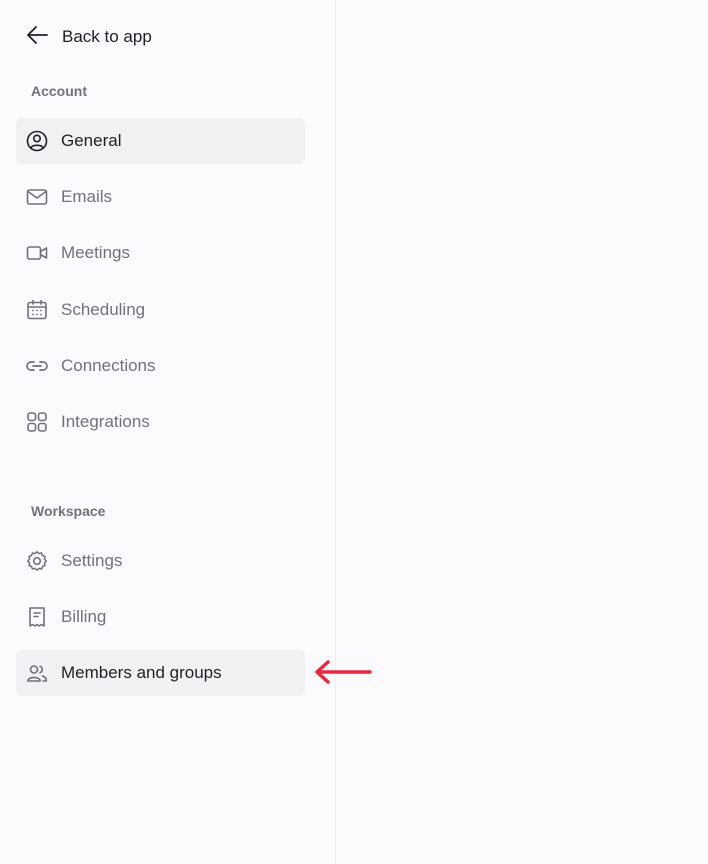 The height and width of the screenshot is (864, 708). I want to click on back-to-app-label: Back to app, so click(107, 36).